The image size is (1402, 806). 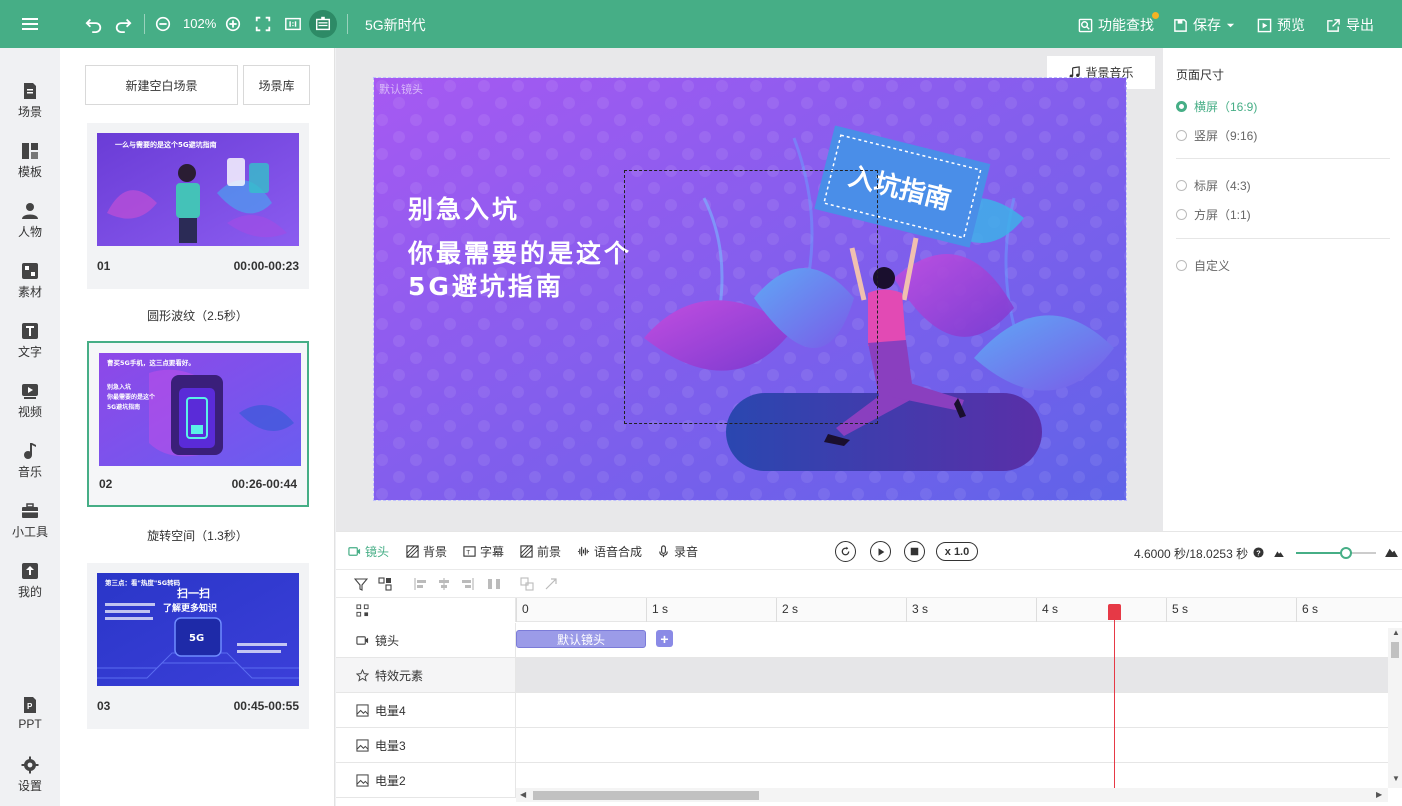 I want to click on nav-item-music: 音乐, so click(x=30, y=469).